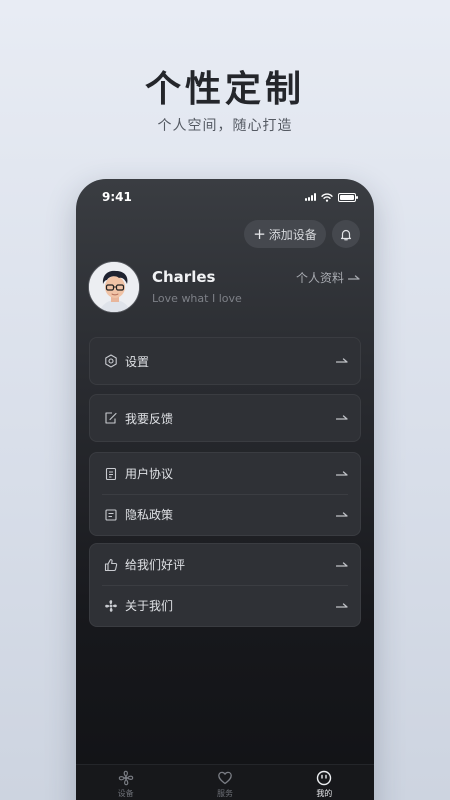 The width and height of the screenshot is (450, 800). Describe the element at coordinates (155, 565) in the screenshot. I see `menu-label: 给我们好评` at that location.